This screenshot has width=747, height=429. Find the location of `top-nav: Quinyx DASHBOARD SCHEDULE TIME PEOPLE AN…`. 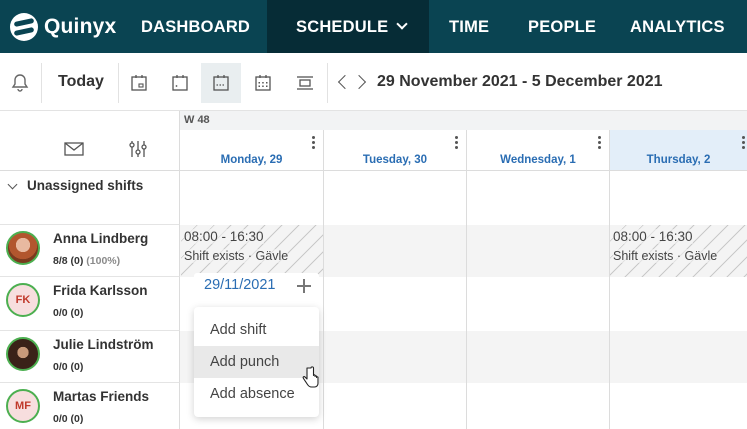

top-nav: Quinyx DASHBOARD SCHEDULE TIME PEOPLE AN… is located at coordinates (373, 26).